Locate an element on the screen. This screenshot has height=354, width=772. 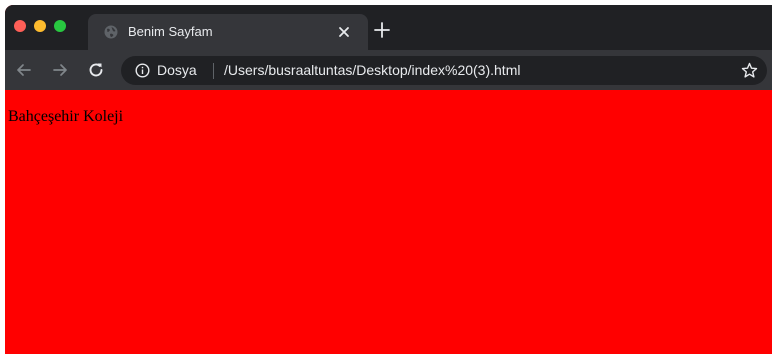
info-icon is located at coordinates (142, 70).